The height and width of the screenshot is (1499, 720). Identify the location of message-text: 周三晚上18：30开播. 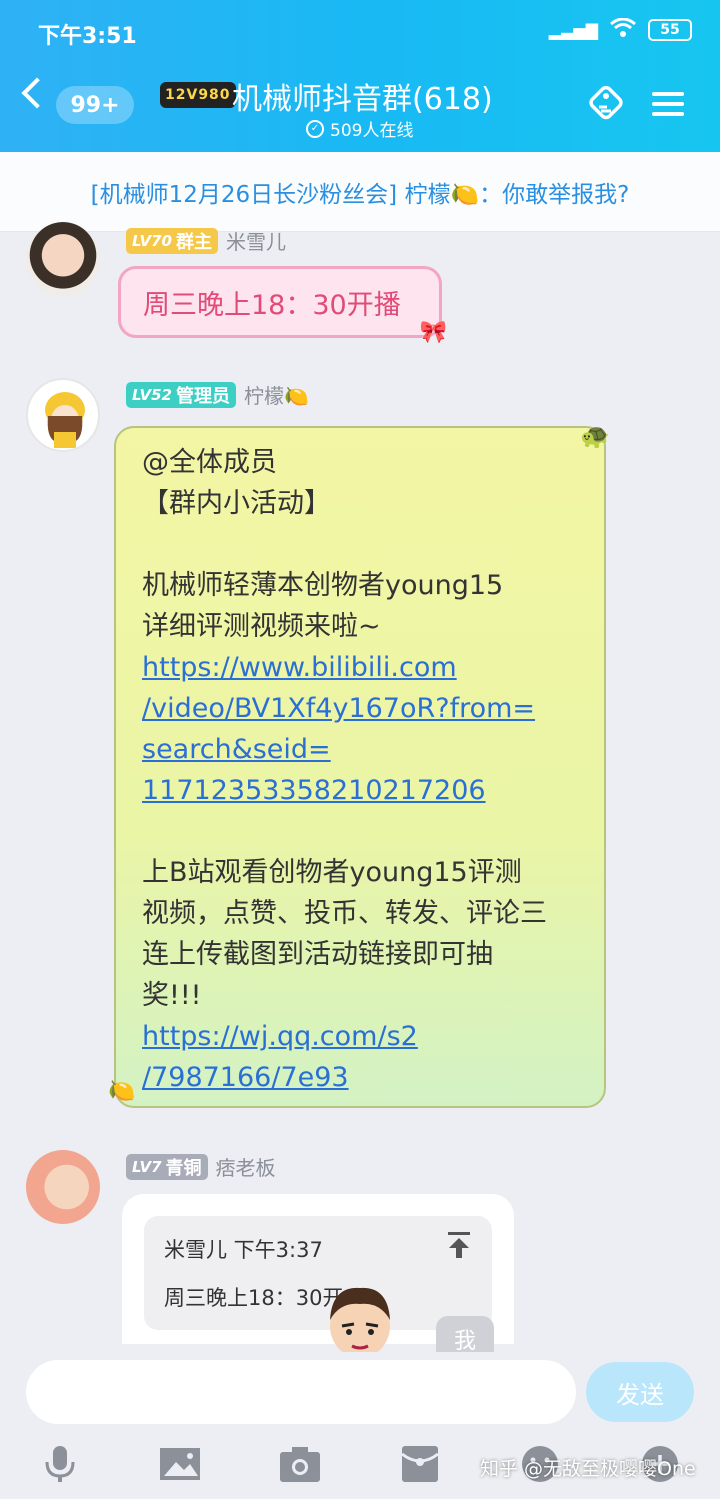
(272, 305).